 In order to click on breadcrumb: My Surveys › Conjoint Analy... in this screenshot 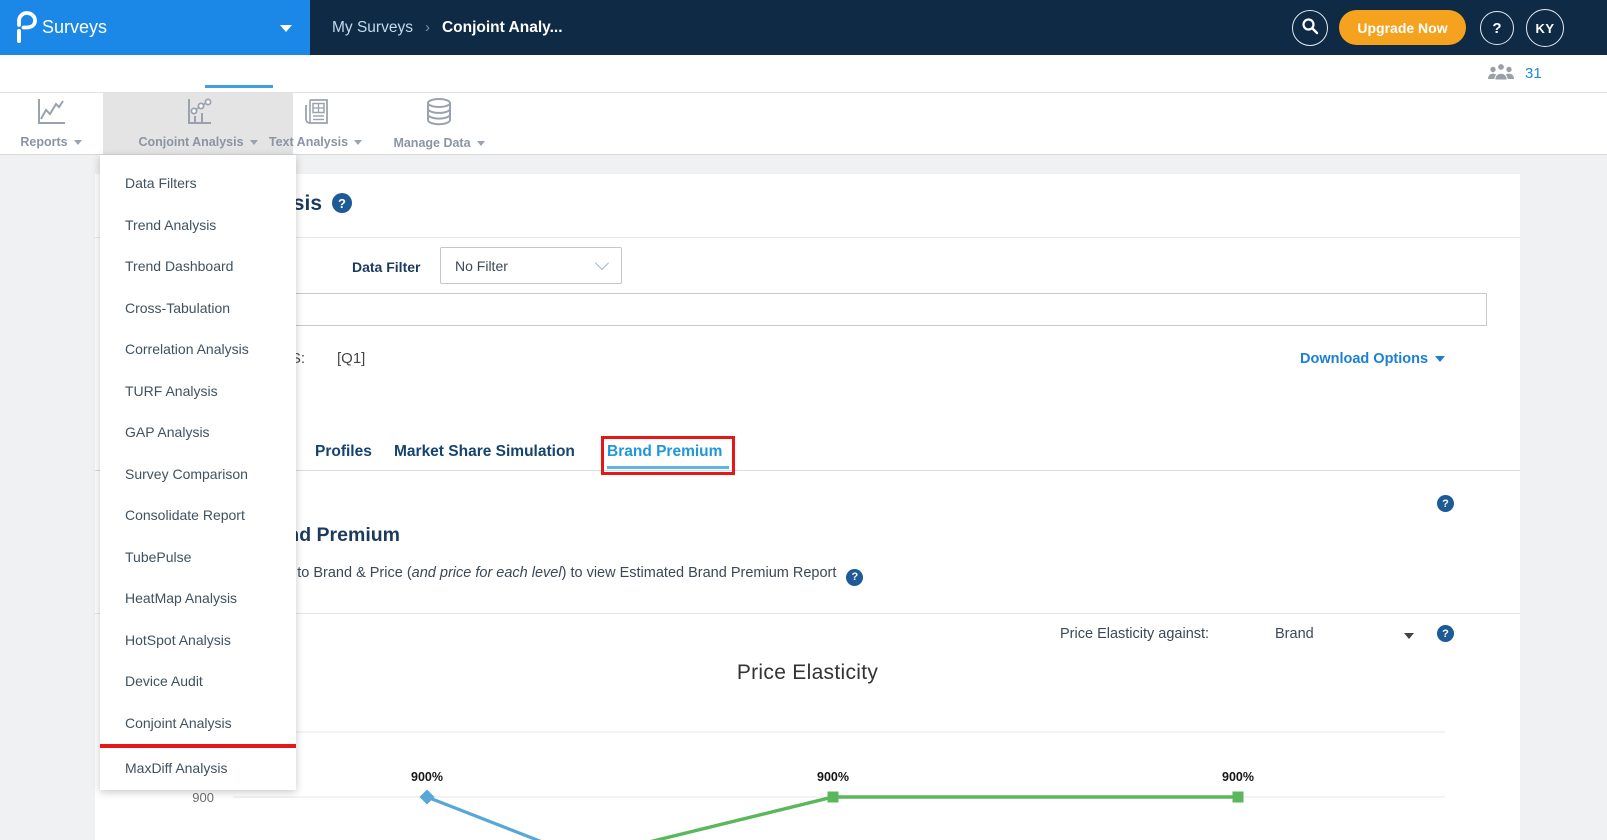, I will do `click(447, 27)`.